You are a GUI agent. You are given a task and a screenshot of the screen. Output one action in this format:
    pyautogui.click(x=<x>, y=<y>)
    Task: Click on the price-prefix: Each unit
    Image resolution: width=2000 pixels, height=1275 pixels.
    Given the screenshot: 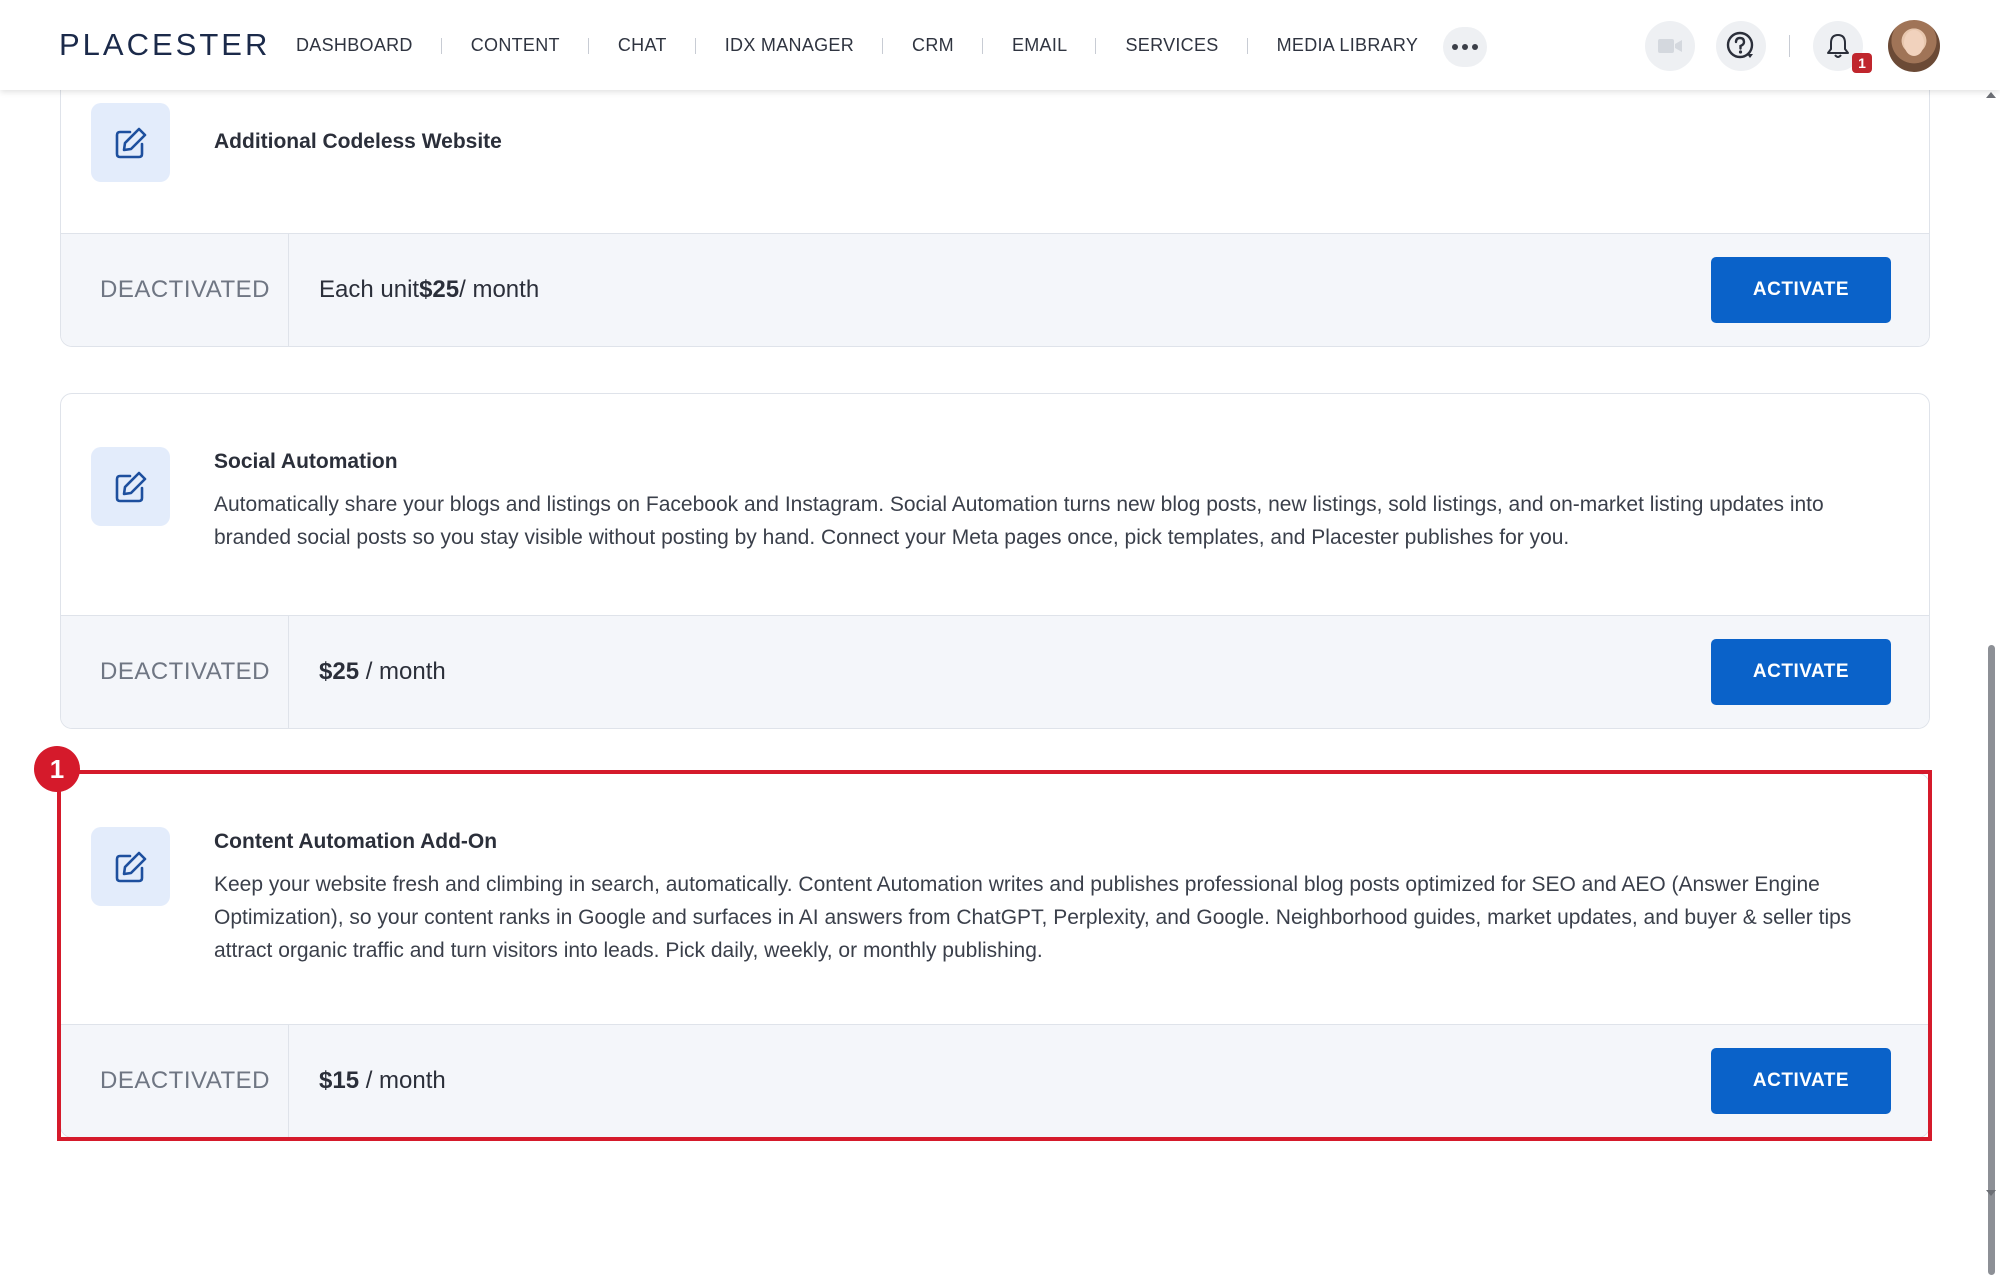 What is the action you would take?
    pyautogui.click(x=369, y=289)
    